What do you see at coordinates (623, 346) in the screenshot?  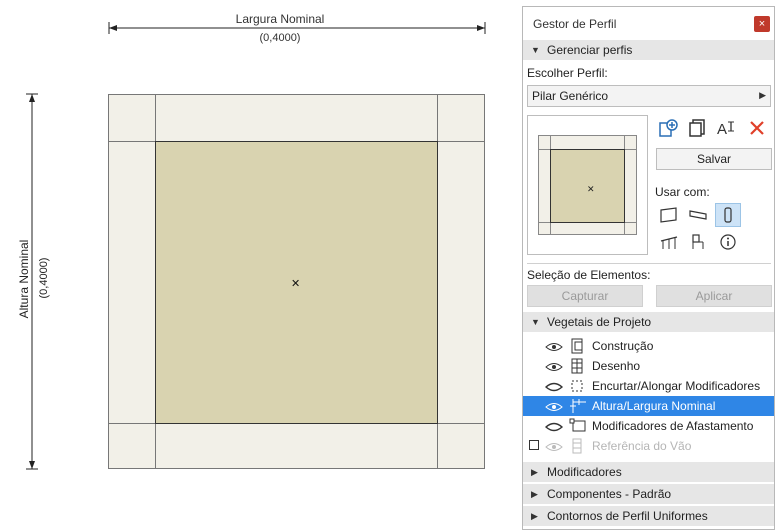 I see `layer-label: Construção` at bounding box center [623, 346].